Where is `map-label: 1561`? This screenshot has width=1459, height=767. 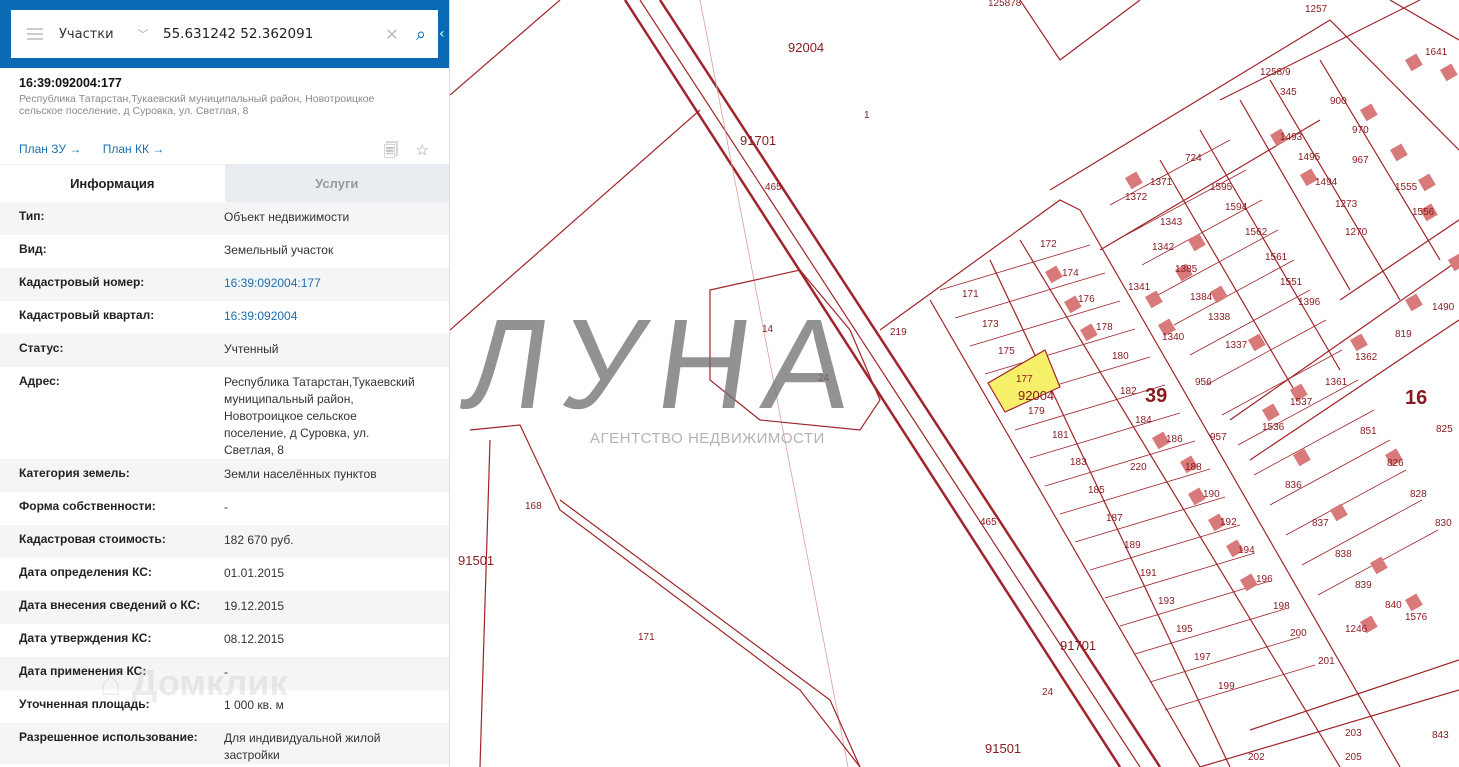
map-label: 1561 is located at coordinates (1276, 257).